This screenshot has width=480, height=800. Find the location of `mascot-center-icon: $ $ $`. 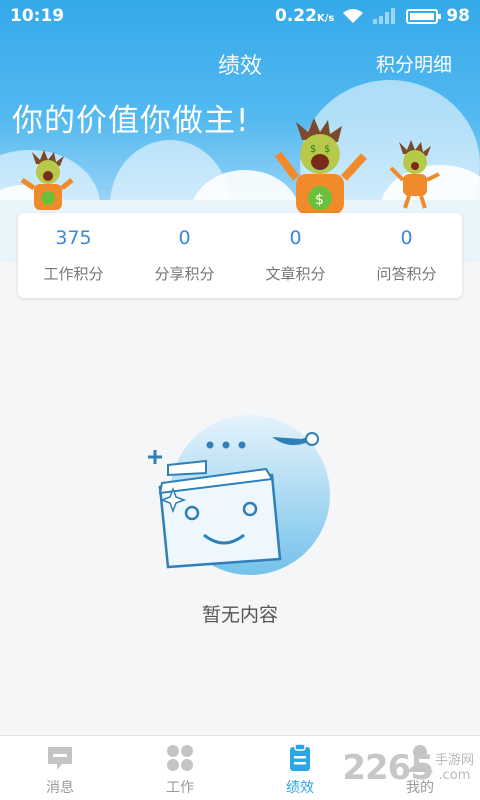

mascot-center-icon: $ $ $ is located at coordinates (320, 166).